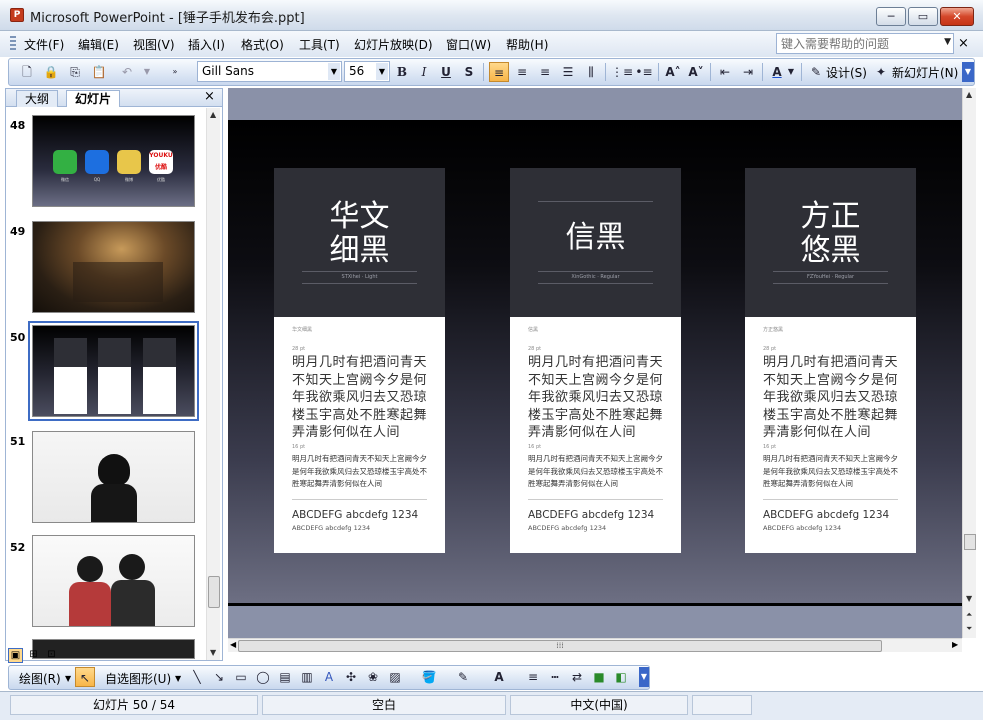 Image resolution: width=983 pixels, height=720 pixels. Describe the element at coordinates (209, 96) in the screenshot. I see `pane-close-button: ×` at that location.